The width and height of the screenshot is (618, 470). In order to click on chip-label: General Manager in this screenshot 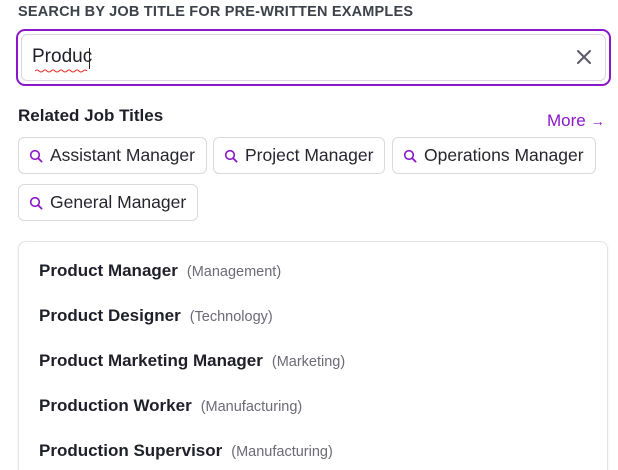, I will do `click(118, 202)`.